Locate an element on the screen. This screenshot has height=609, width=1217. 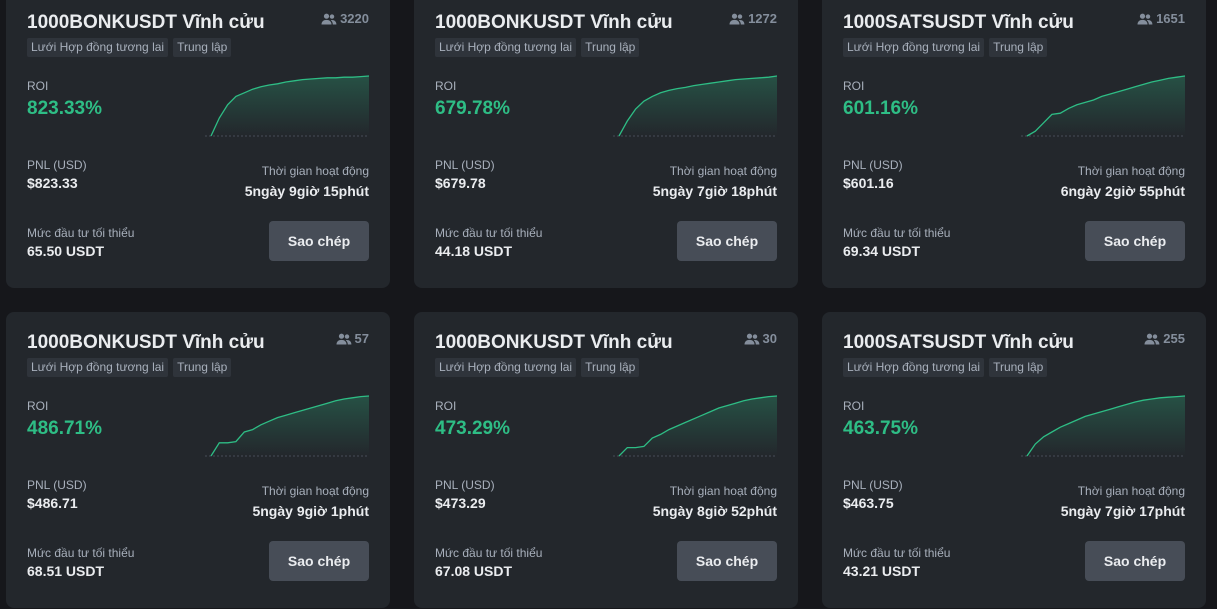
followers-count: 255 is located at coordinates (1164, 338).